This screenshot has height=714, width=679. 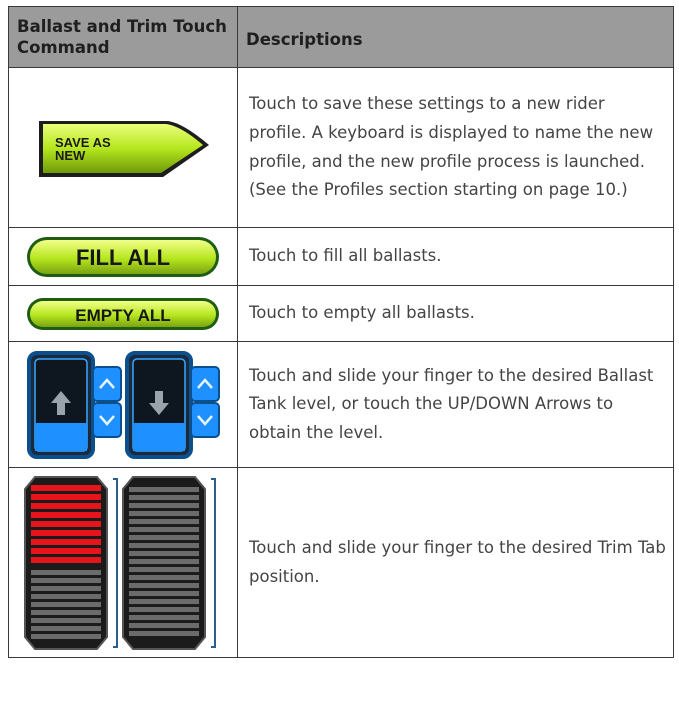 I want to click on trim-tab-position-slider-icon, so click(x=123, y=563).